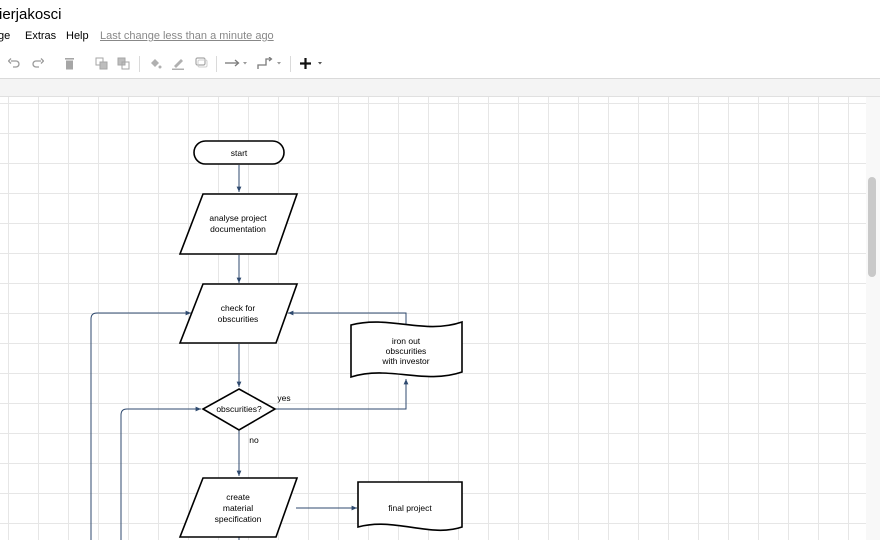 The width and height of the screenshot is (880, 540). Describe the element at coordinates (872, 227) in the screenshot. I see `scrollbar-thumb` at that location.